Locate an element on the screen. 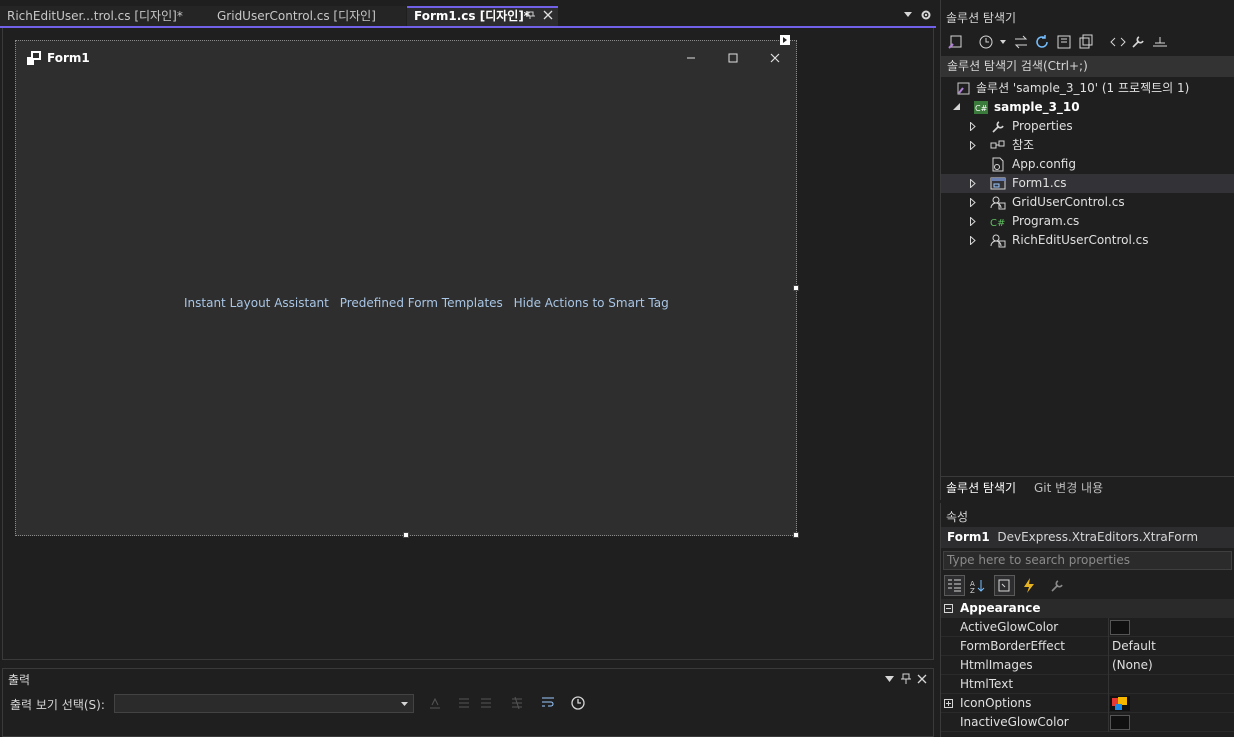 This screenshot has width=1234, height=737. property-row: HtmlText is located at coordinates (1087, 684).